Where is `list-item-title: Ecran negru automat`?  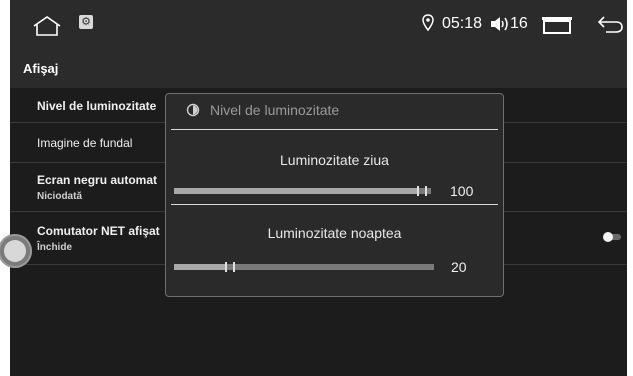
list-item-title: Ecran negru automat is located at coordinates (97, 180).